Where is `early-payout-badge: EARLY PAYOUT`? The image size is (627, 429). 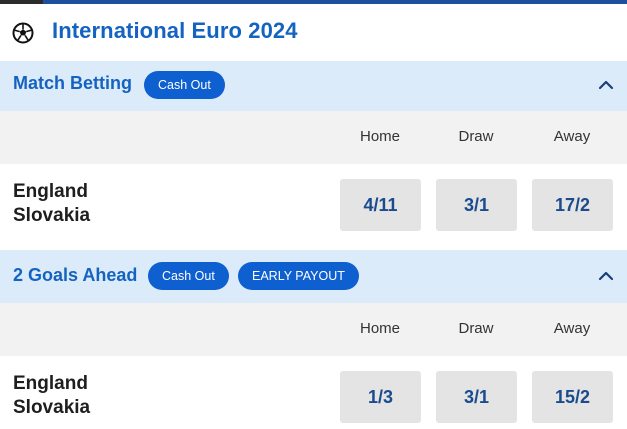
early-payout-badge: EARLY PAYOUT is located at coordinates (298, 276).